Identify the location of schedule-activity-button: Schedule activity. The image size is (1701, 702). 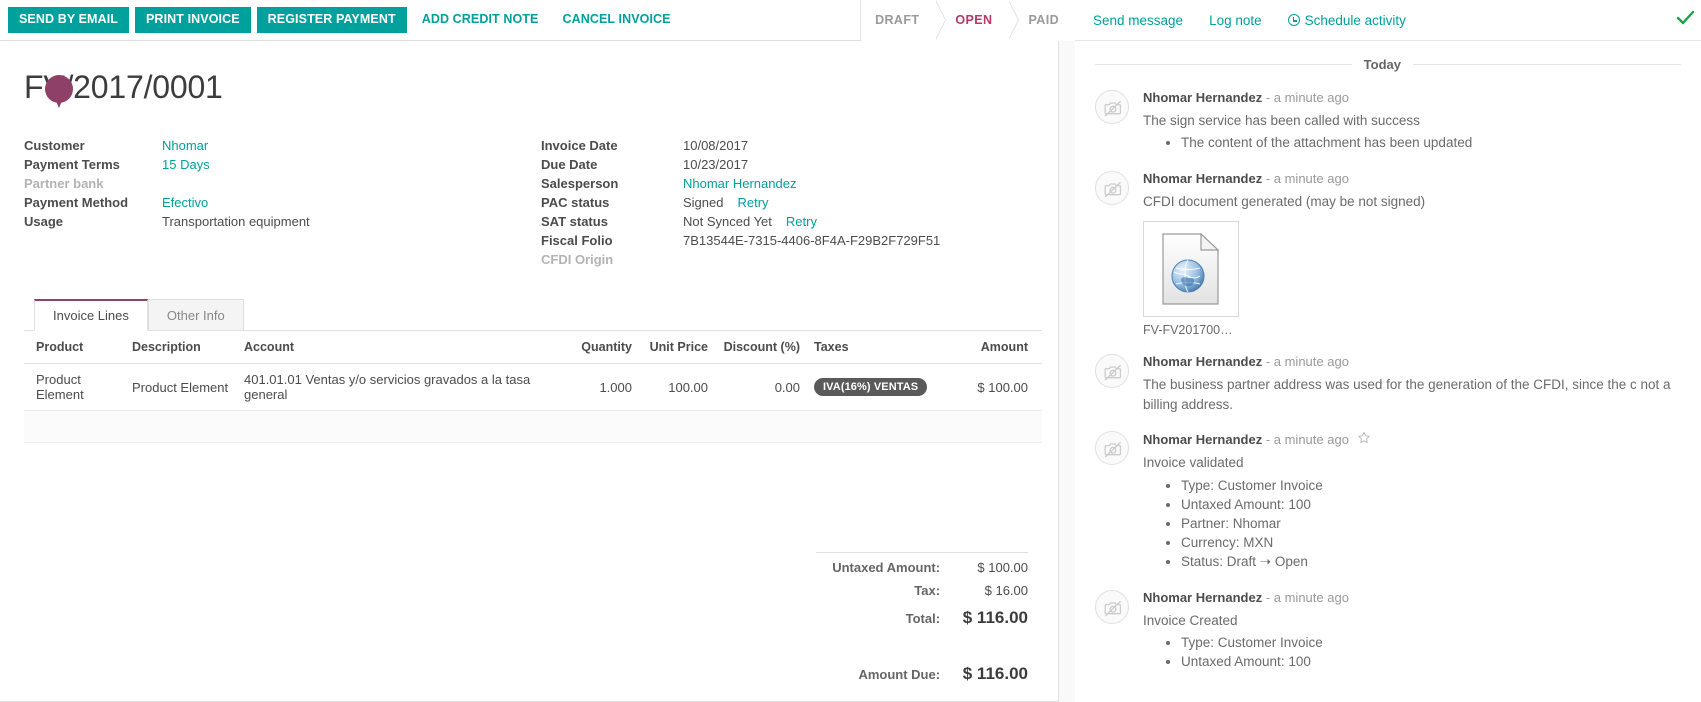
(1346, 20).